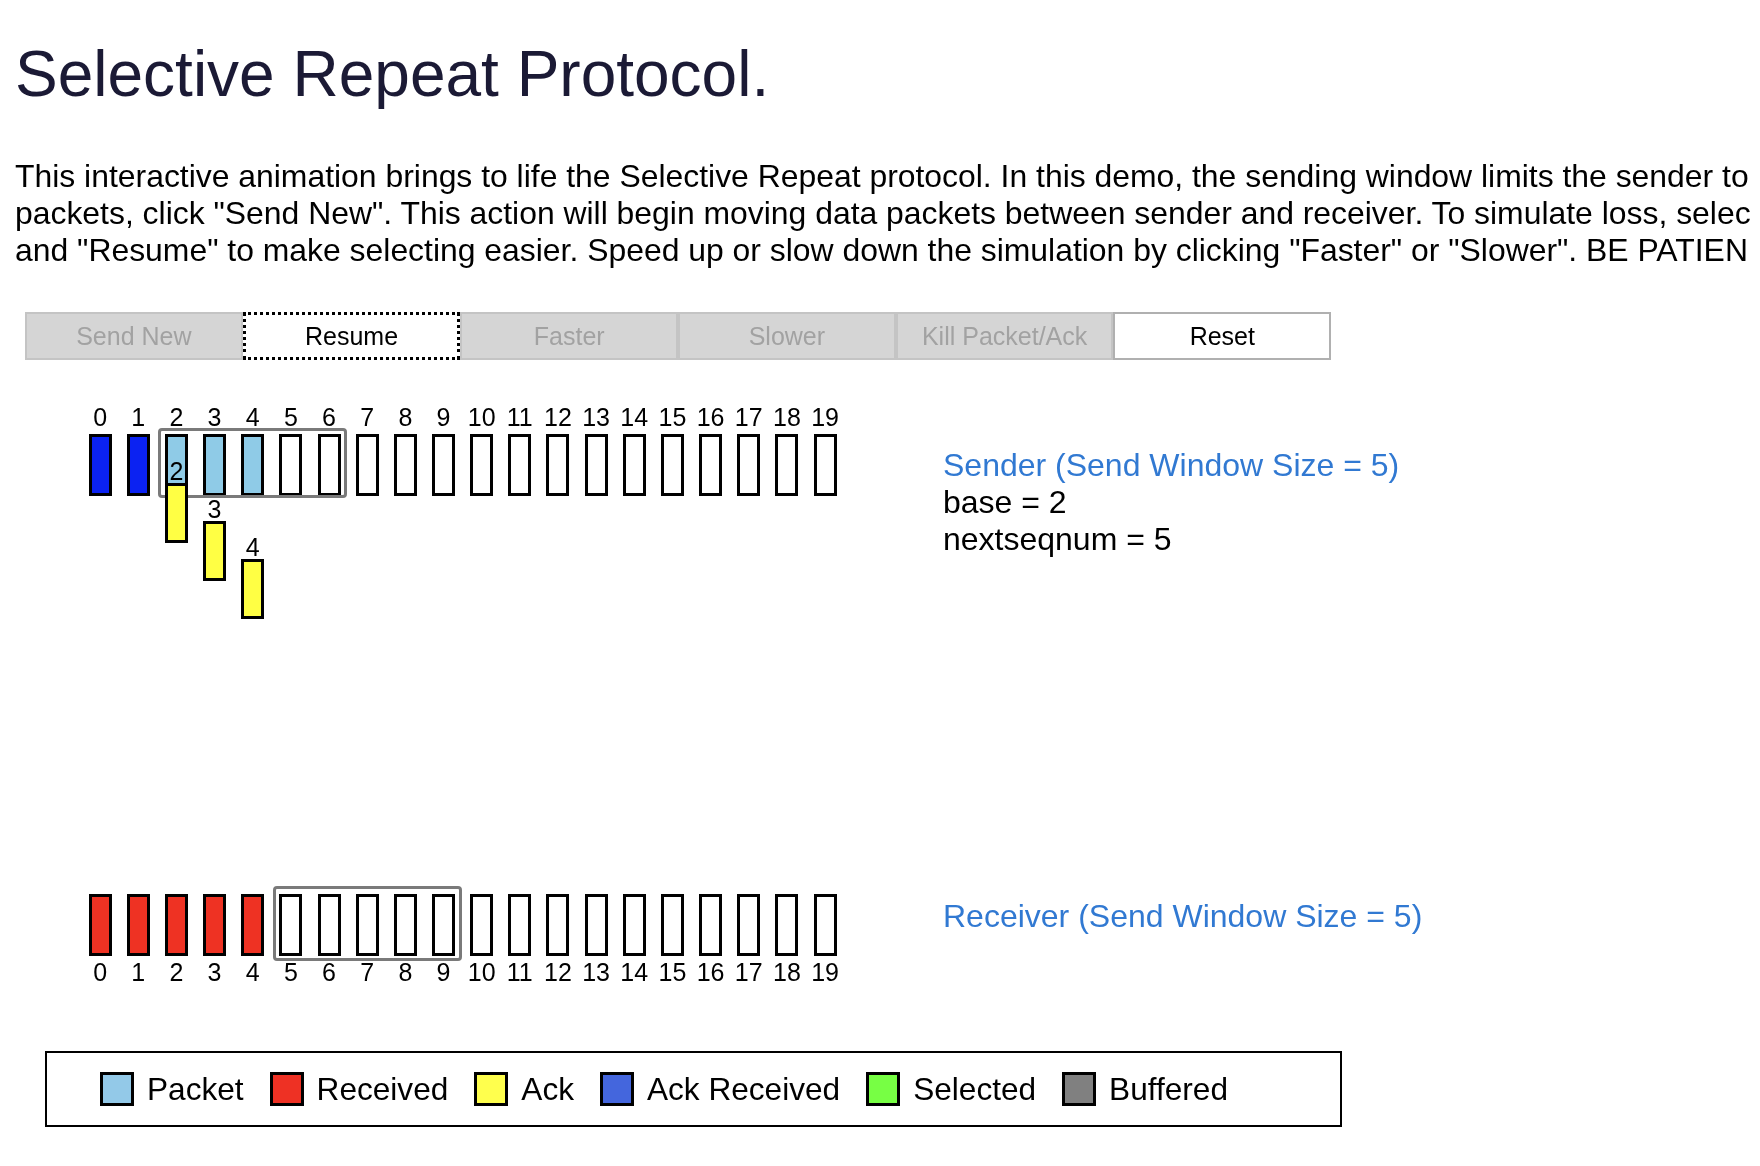 This screenshot has width=1760, height=1166. I want to click on ack-number: 4, so click(252, 547).